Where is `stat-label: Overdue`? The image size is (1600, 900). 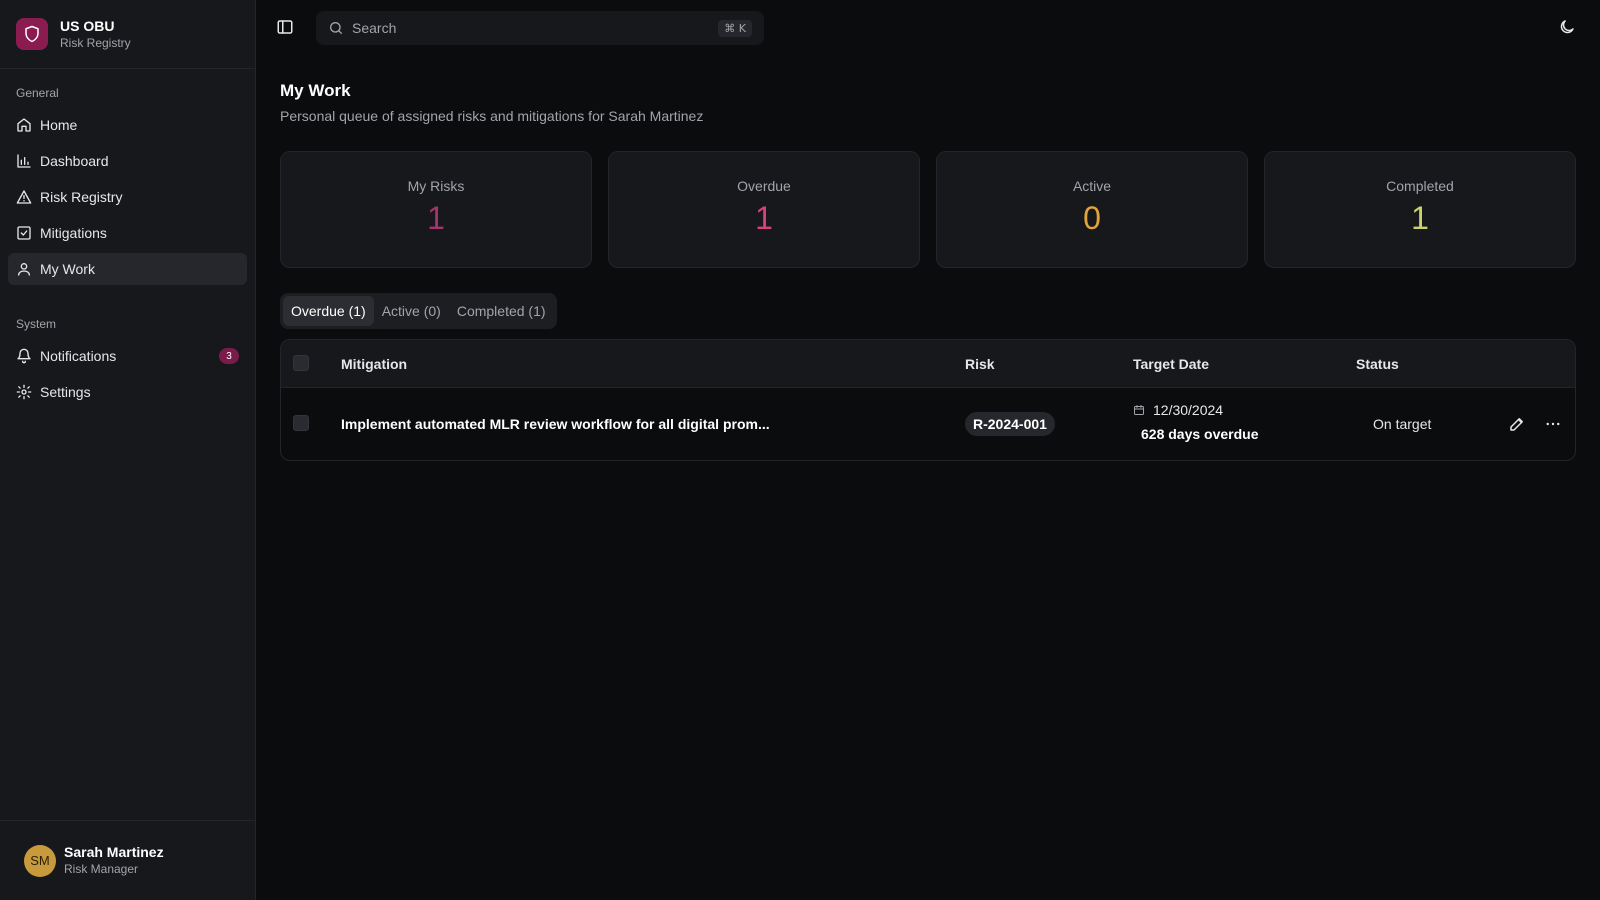 stat-label: Overdue is located at coordinates (764, 186).